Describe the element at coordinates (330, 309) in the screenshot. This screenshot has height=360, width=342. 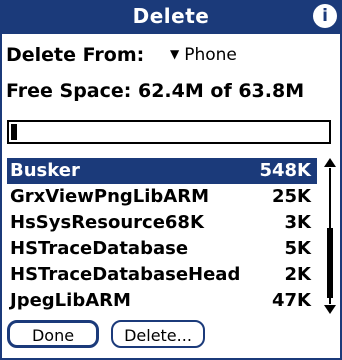
I see `scroll-down-arrow-icon` at that location.